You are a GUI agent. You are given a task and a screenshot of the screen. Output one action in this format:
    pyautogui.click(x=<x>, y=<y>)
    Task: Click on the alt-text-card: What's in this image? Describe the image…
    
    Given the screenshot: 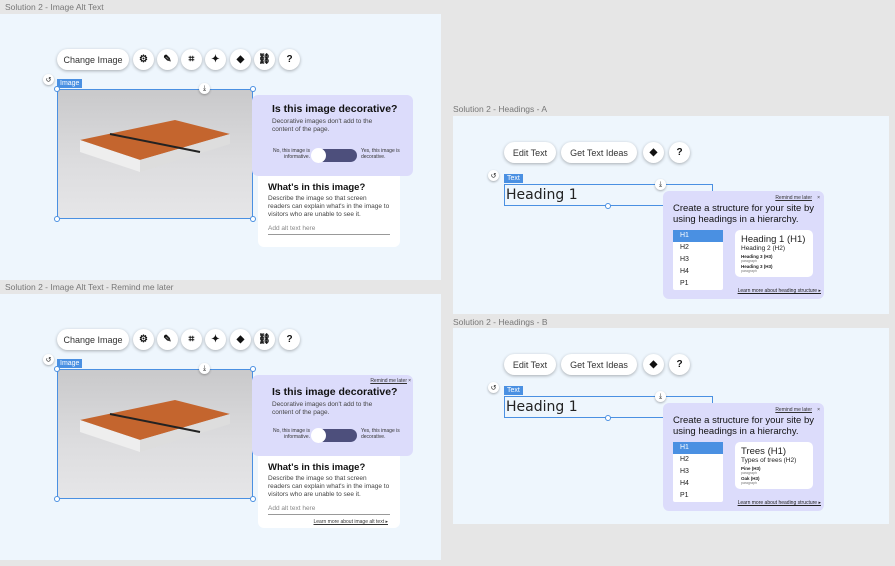 What is the action you would take?
    pyautogui.click(x=329, y=211)
    